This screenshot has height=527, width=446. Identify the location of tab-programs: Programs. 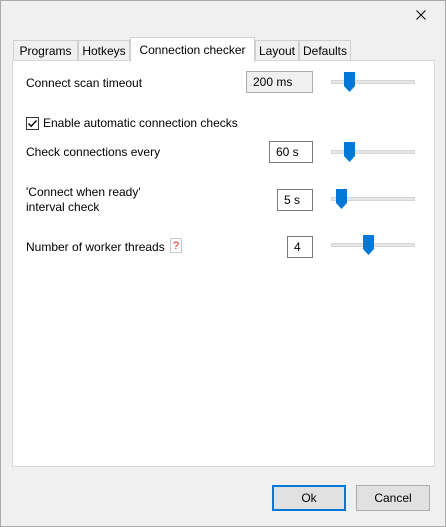
(45, 50).